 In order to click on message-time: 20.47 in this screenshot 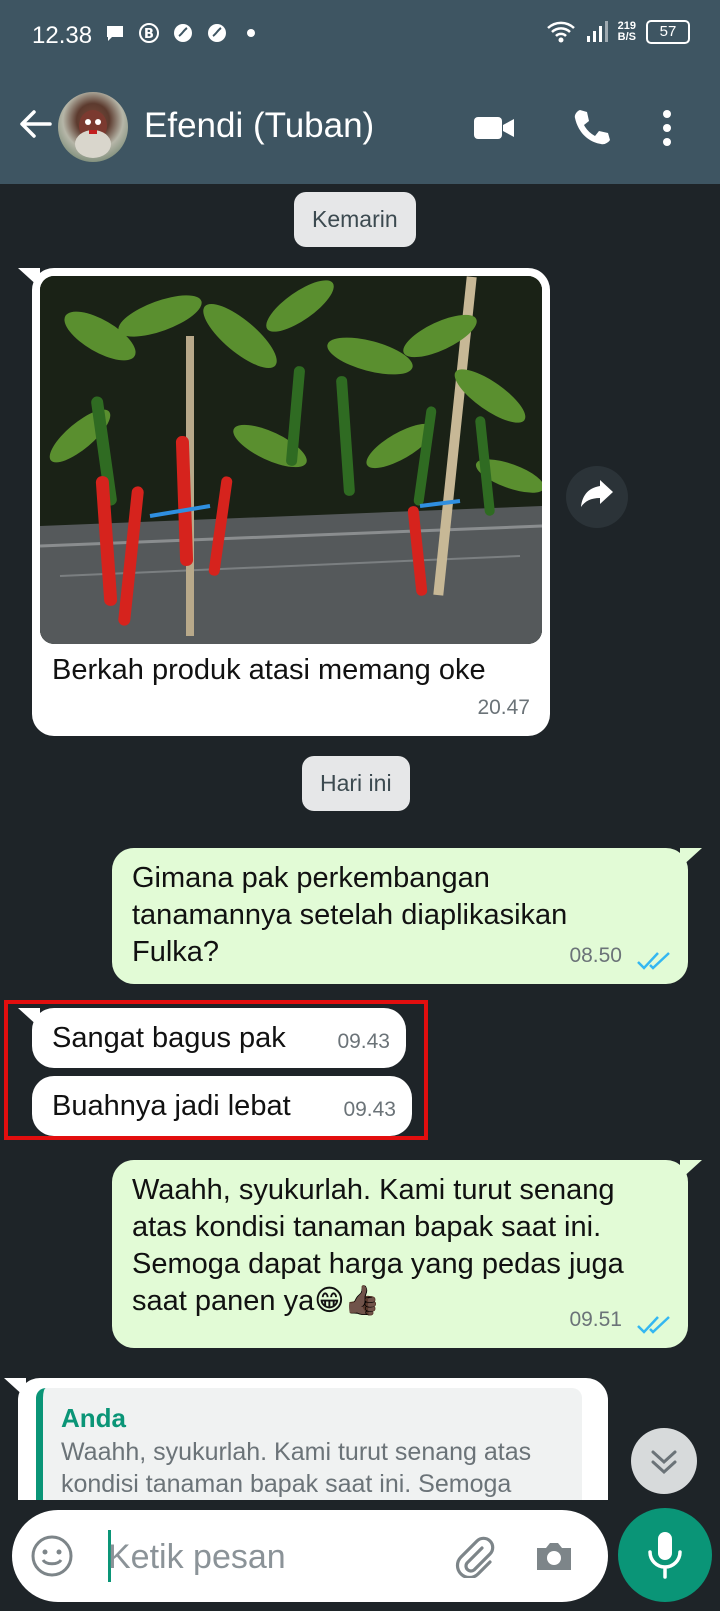, I will do `click(503, 707)`.